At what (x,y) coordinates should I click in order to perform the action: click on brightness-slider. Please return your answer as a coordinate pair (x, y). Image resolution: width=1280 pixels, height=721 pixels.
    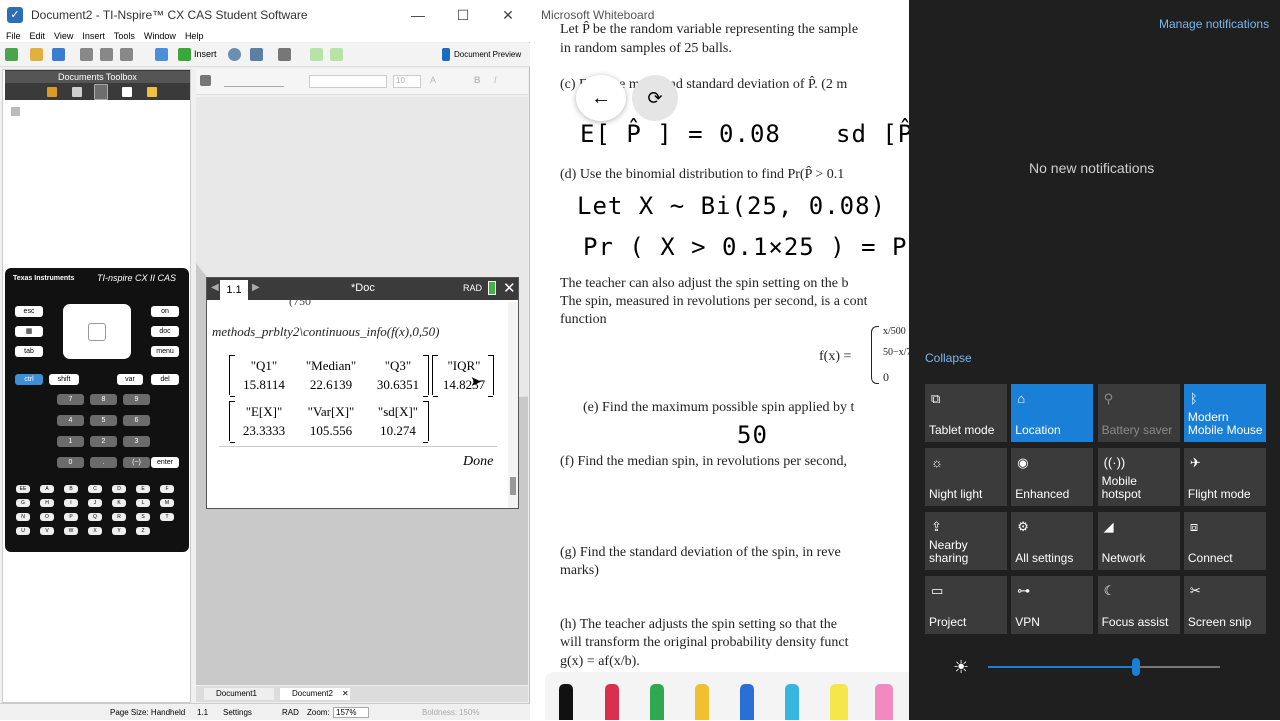
    Looking at the image, I should click on (1104, 667).